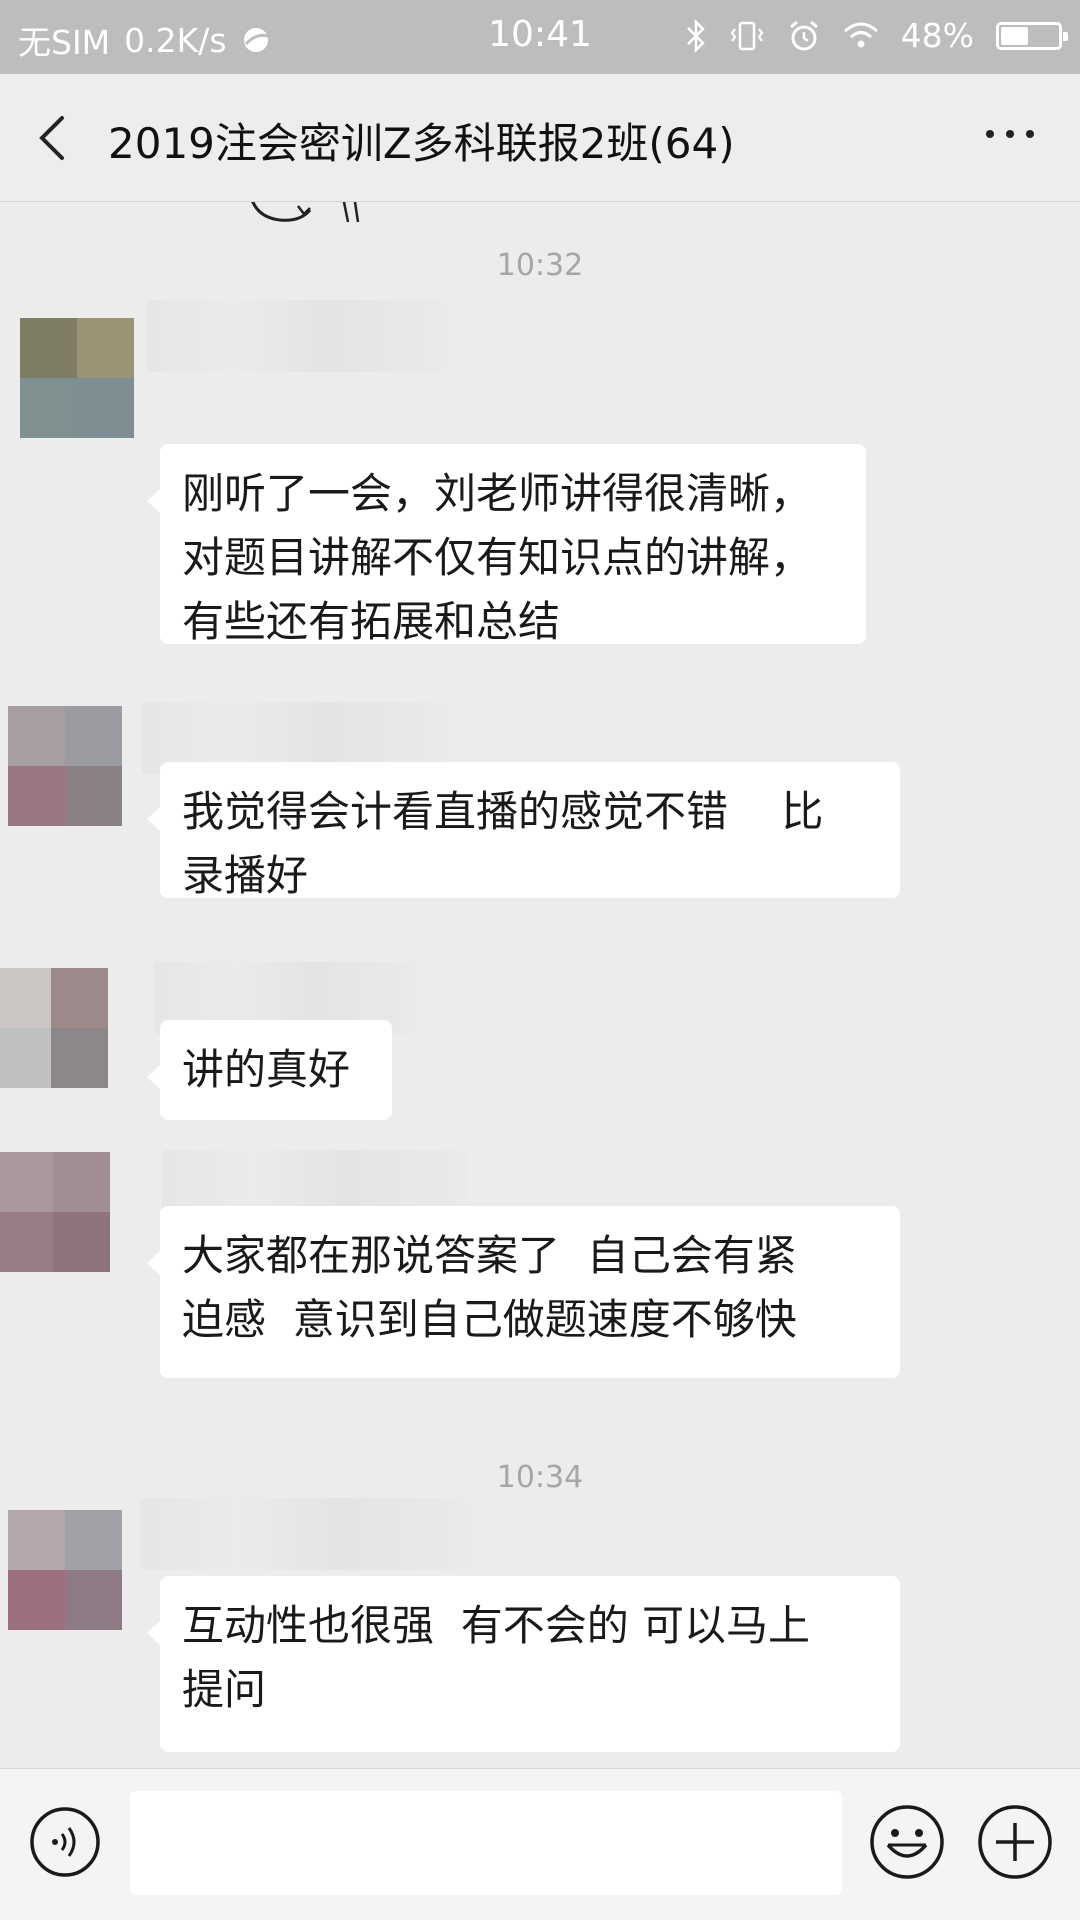 The height and width of the screenshot is (1920, 1080). Describe the element at coordinates (523, 1664) in the screenshot. I see `message-bubble: 互动性也很强 有不会的 可以马上 提问` at that location.